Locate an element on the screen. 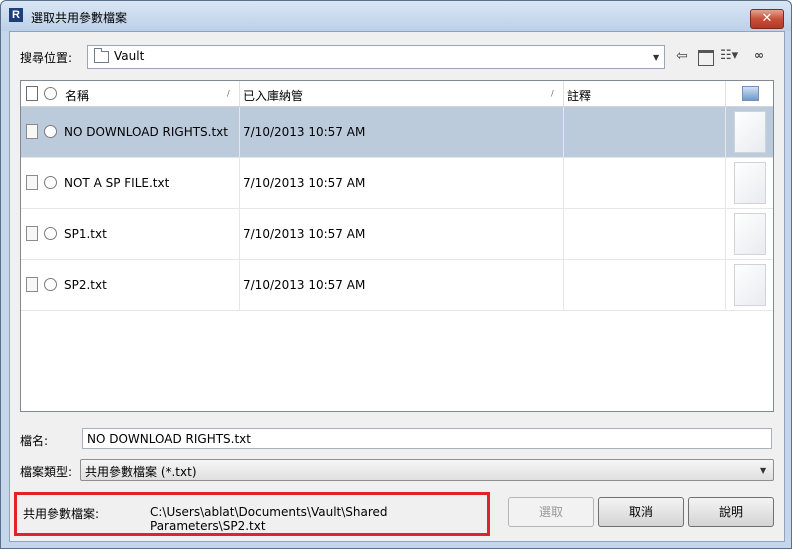 This screenshot has height=549, width=792. title-bar: R 選取共用參數檔案 ✕ is located at coordinates (396, 16).